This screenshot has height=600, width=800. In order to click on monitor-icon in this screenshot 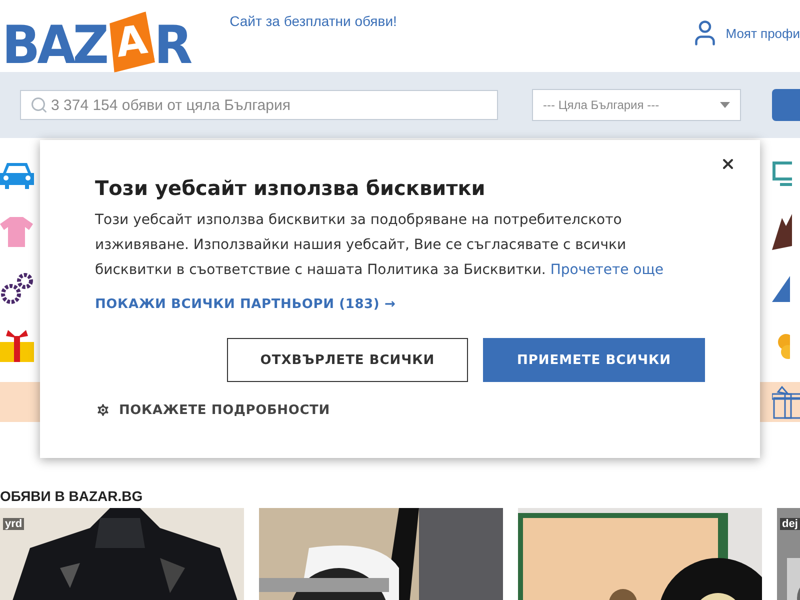, I will do `click(782, 174)`.